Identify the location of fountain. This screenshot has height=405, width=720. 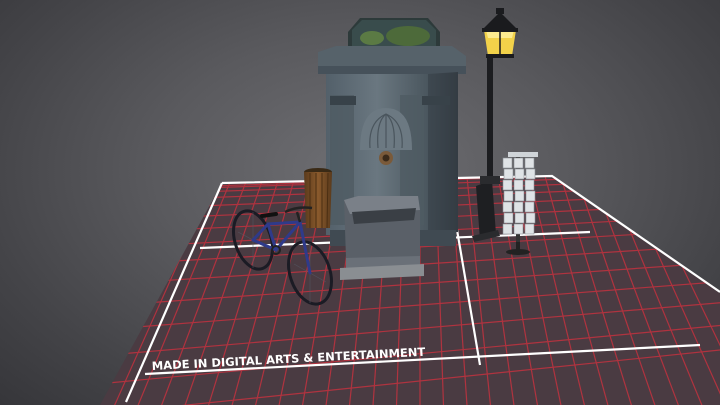
(392, 149).